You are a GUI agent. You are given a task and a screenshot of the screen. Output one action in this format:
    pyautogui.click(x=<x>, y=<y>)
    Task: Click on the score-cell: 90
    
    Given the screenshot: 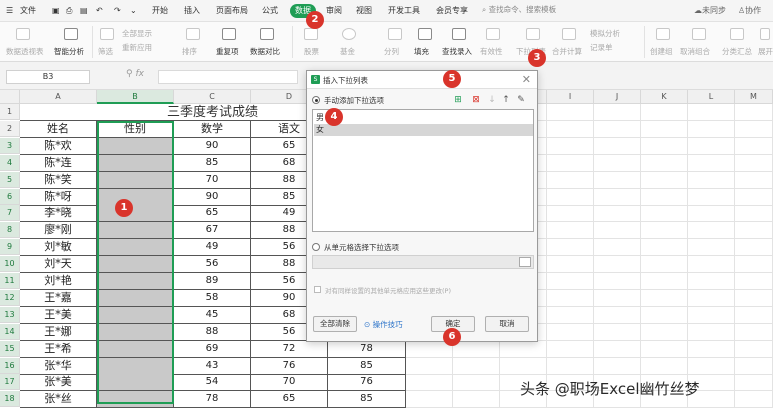 What is the action you would take?
    pyautogui.click(x=212, y=146)
    